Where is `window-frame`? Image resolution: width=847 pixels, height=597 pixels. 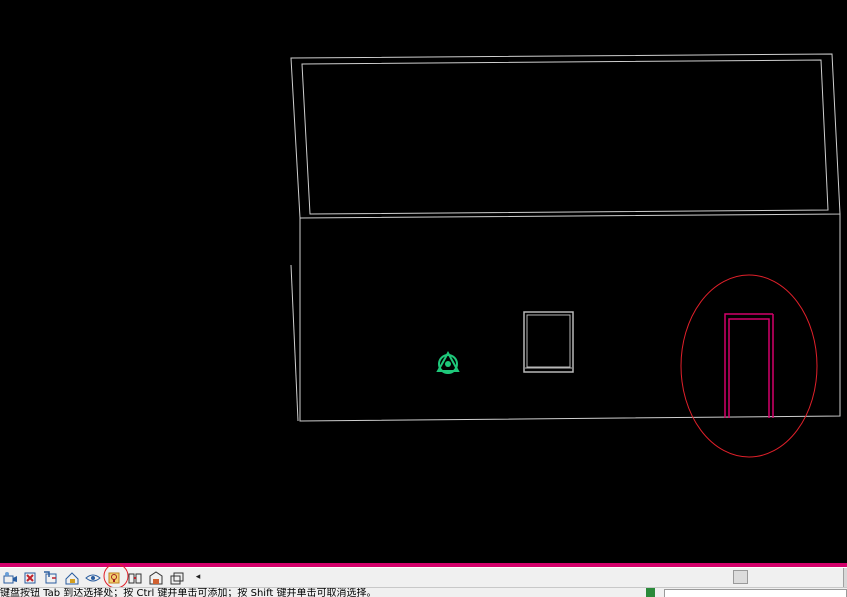
window-frame is located at coordinates (548, 342).